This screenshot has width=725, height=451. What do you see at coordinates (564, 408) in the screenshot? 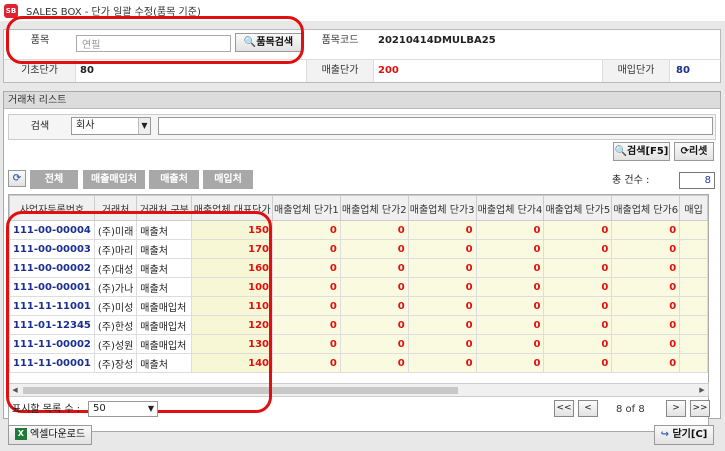
I see `first-page-button: <<` at bounding box center [564, 408].